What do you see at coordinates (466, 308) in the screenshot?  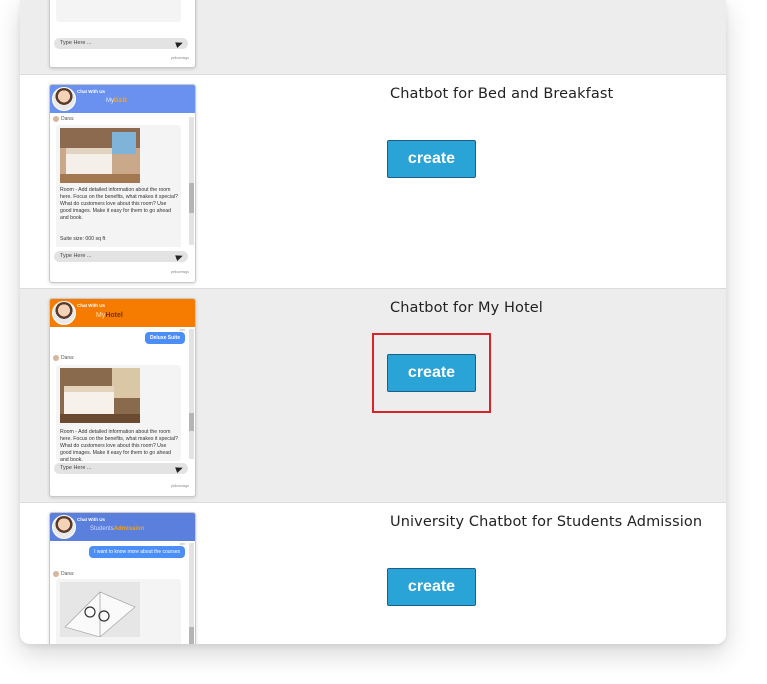 I see `template-title: Chatbot for My Hotel` at bounding box center [466, 308].